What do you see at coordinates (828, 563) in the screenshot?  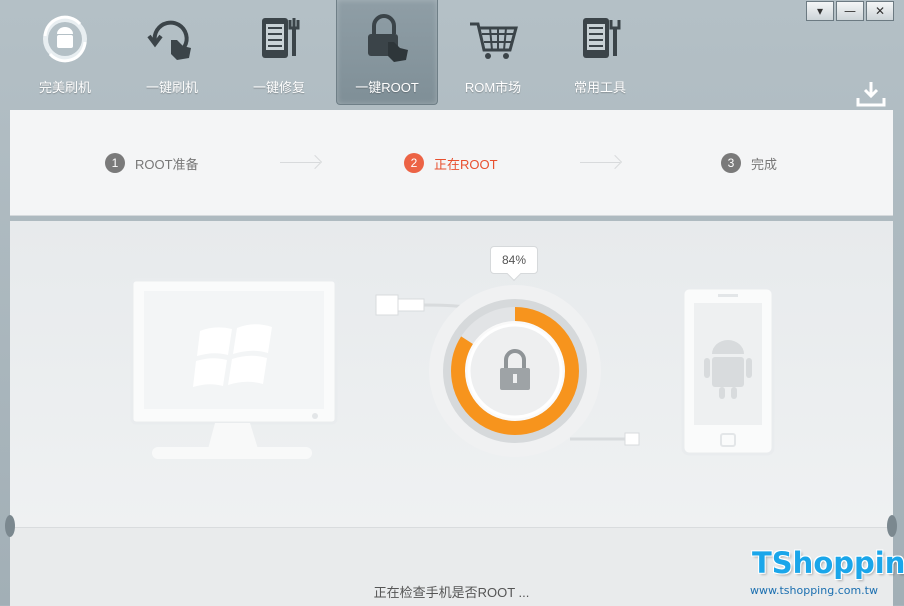 I see `watermark-title: TShopping` at bounding box center [828, 563].